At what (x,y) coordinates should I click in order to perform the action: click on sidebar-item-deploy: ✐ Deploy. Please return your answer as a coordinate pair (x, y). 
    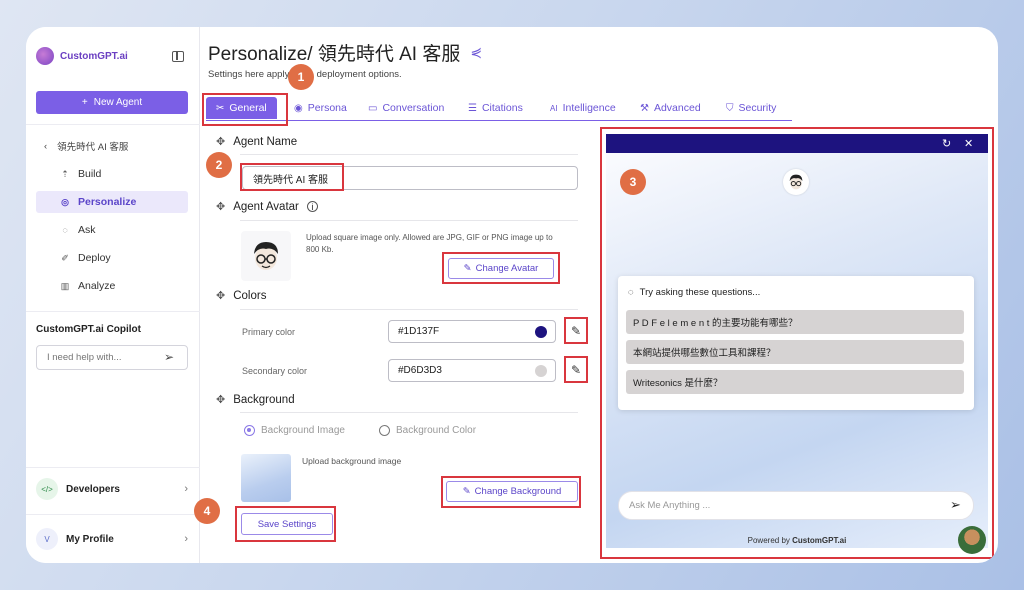
    Looking at the image, I should click on (112, 258).